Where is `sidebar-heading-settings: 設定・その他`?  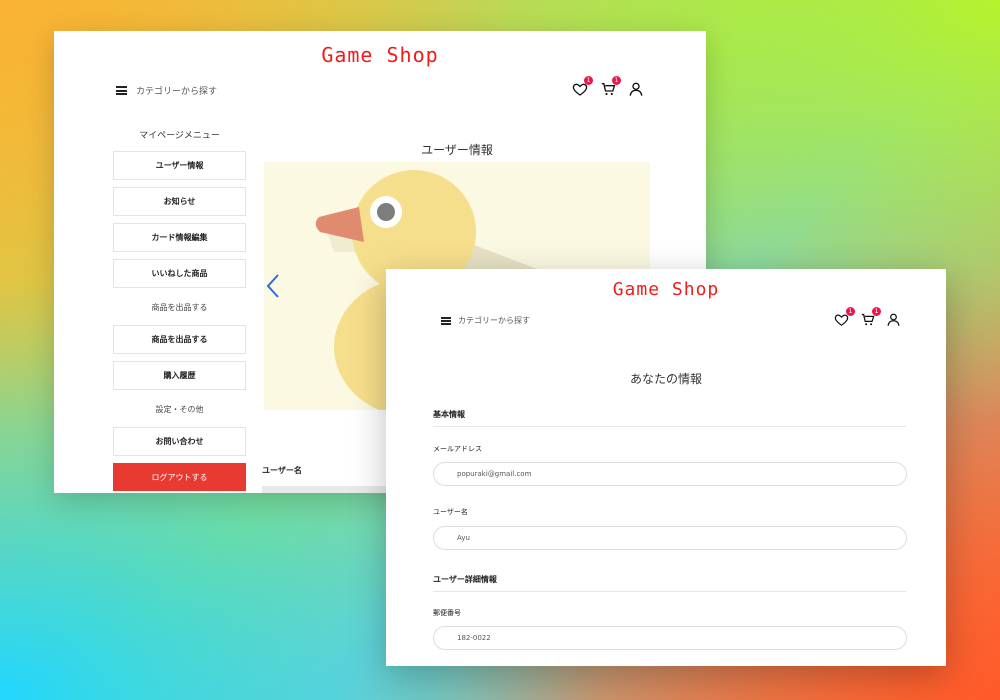 sidebar-heading-settings: 設定・その他 is located at coordinates (179, 409).